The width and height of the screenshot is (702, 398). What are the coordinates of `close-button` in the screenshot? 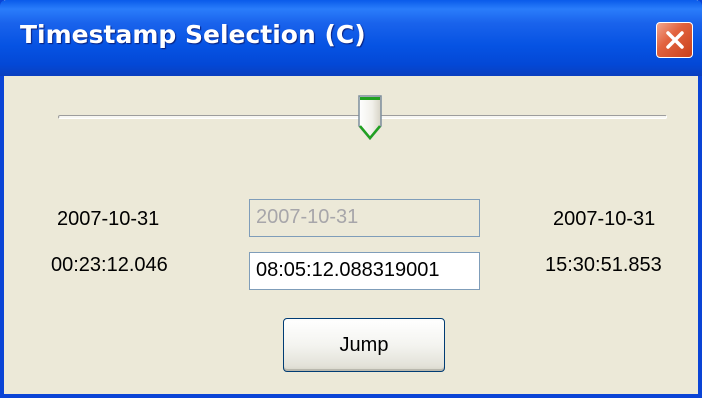 It's located at (674, 40).